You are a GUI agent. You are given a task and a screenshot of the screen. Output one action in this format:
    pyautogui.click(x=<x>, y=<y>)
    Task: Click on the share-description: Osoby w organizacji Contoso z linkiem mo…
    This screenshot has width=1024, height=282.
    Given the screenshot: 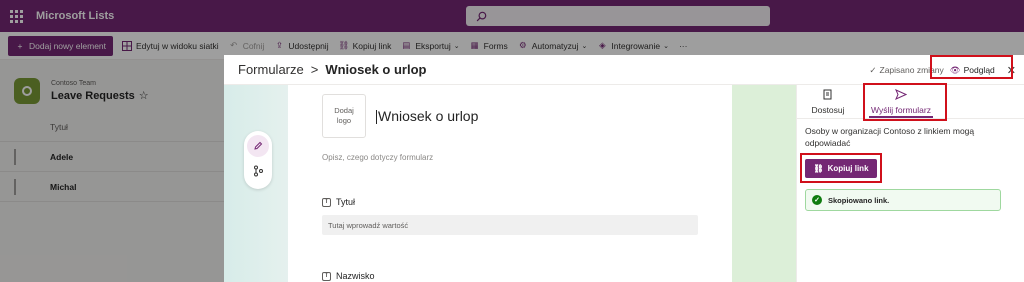 What is the action you would take?
    pyautogui.click(x=890, y=137)
    